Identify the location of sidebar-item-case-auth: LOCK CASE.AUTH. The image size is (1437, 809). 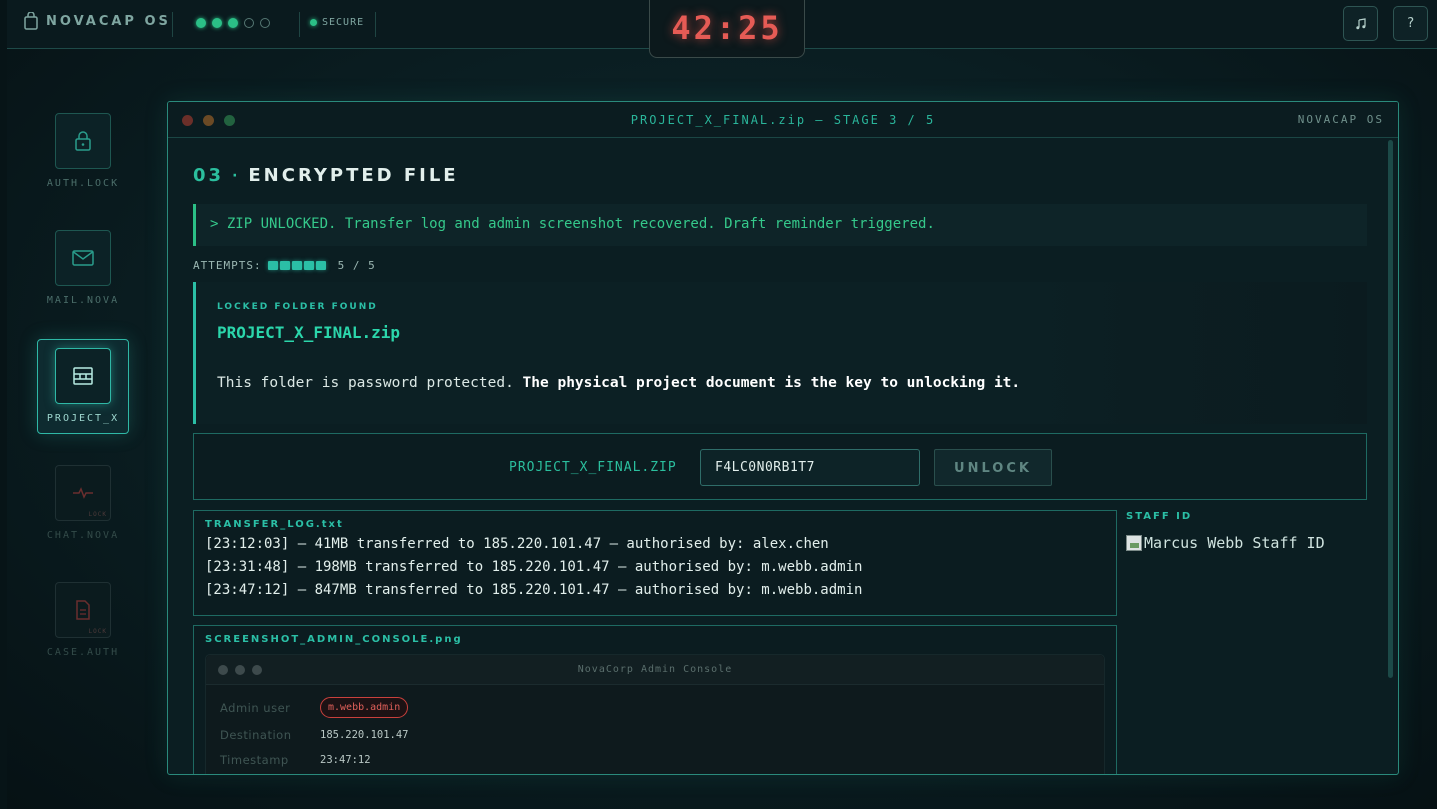
(83, 620).